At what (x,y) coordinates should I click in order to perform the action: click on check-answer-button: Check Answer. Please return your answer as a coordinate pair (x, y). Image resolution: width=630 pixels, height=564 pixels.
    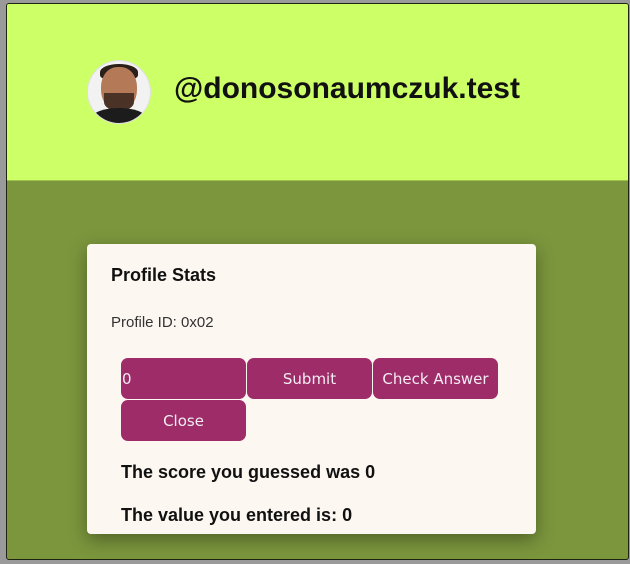
    Looking at the image, I should click on (435, 378).